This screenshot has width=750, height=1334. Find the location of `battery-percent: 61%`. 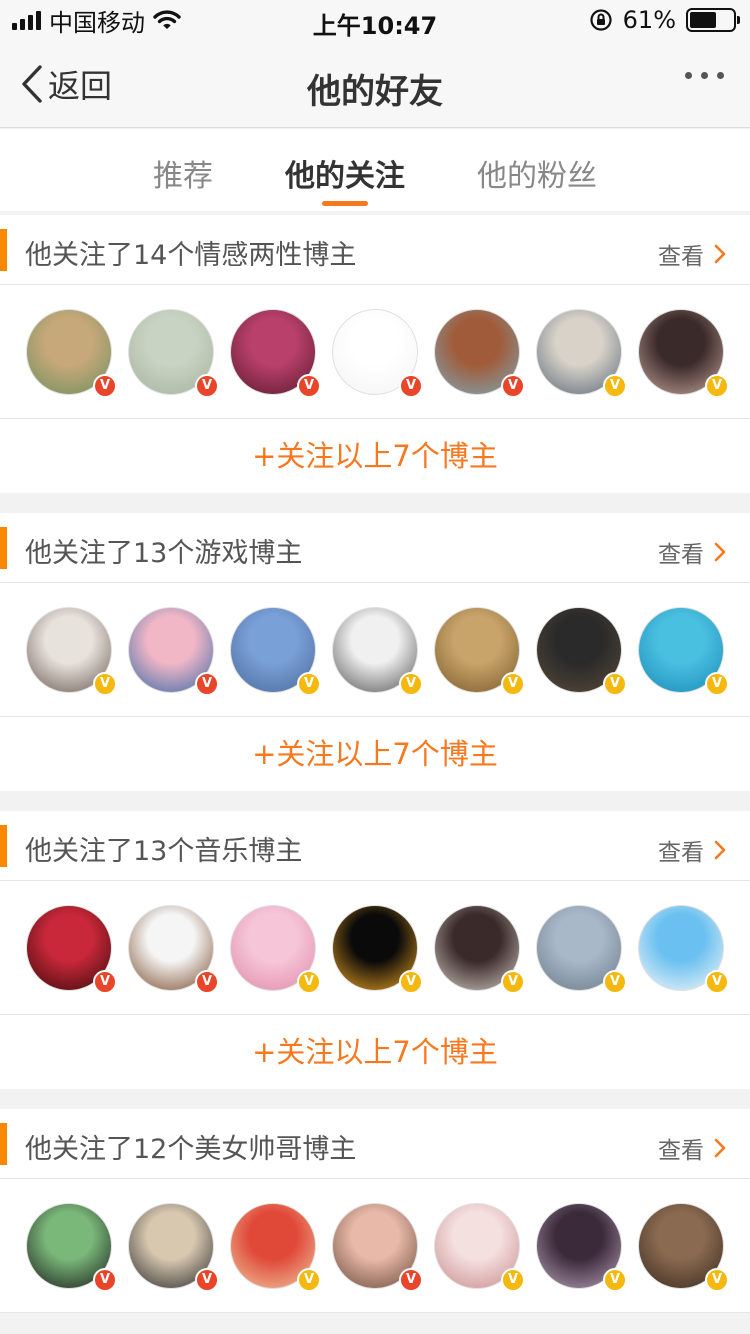

battery-percent: 61% is located at coordinates (649, 20).